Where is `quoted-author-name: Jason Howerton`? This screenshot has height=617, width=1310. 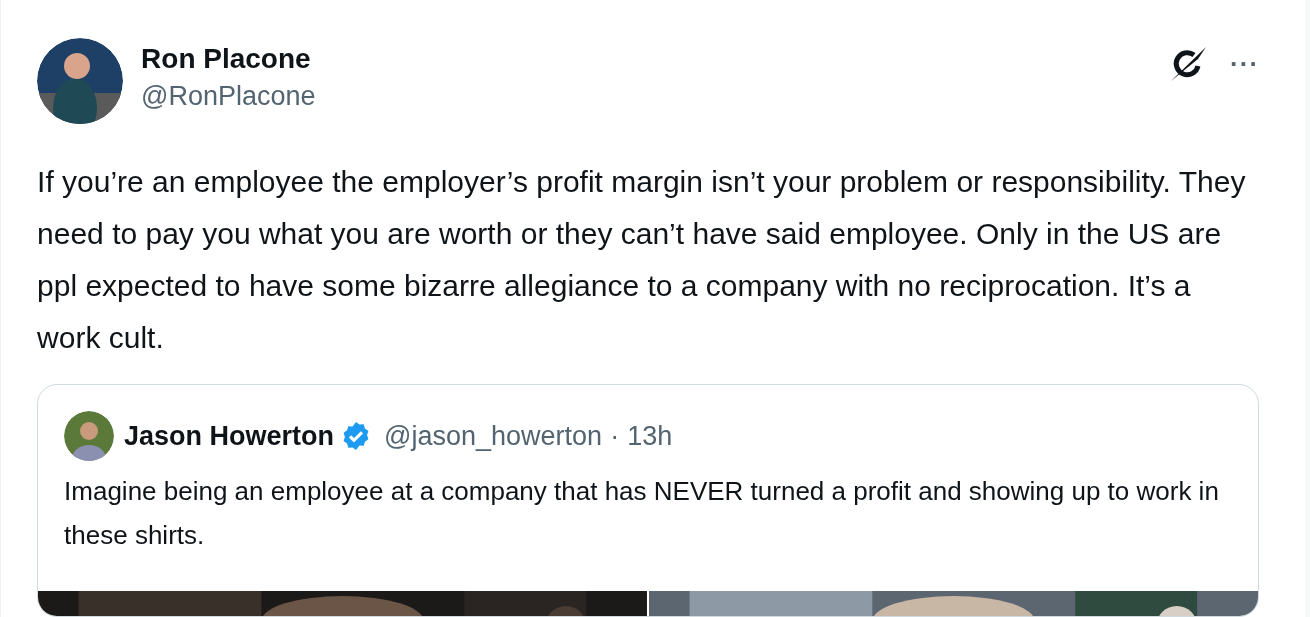 quoted-author-name: Jason Howerton is located at coordinates (229, 436).